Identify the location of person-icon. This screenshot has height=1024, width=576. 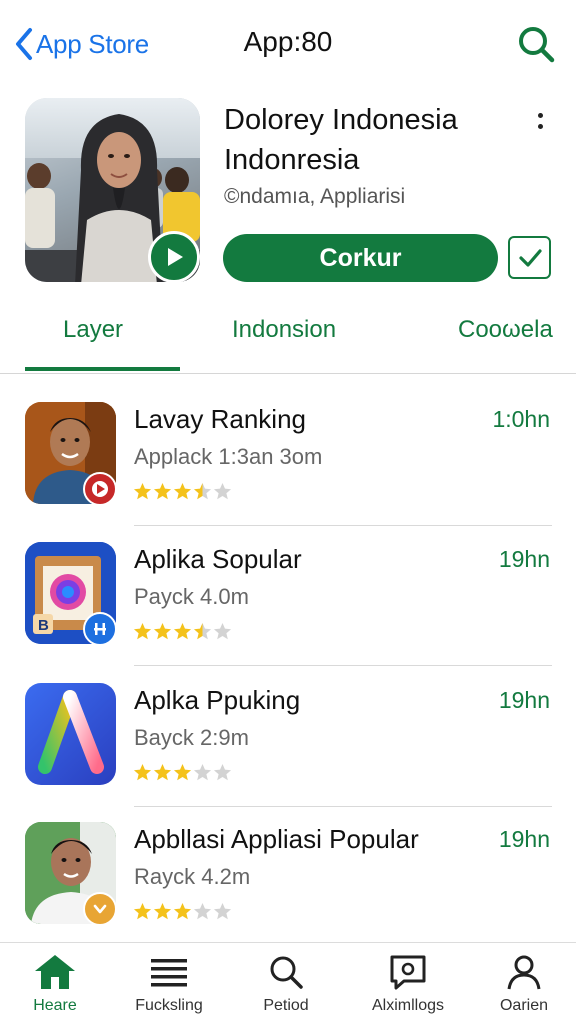
(524, 972).